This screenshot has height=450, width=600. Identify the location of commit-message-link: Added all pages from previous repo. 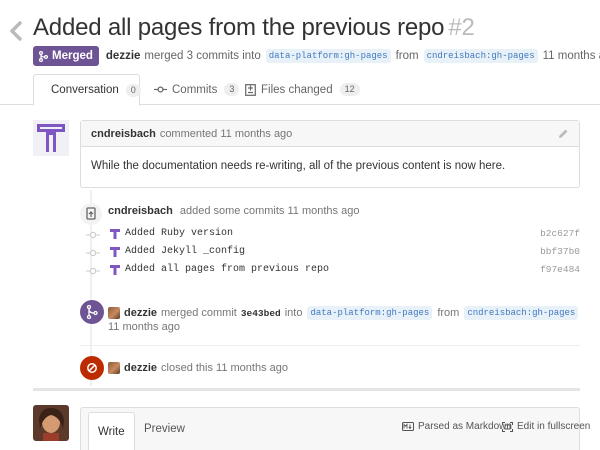
(227, 269).